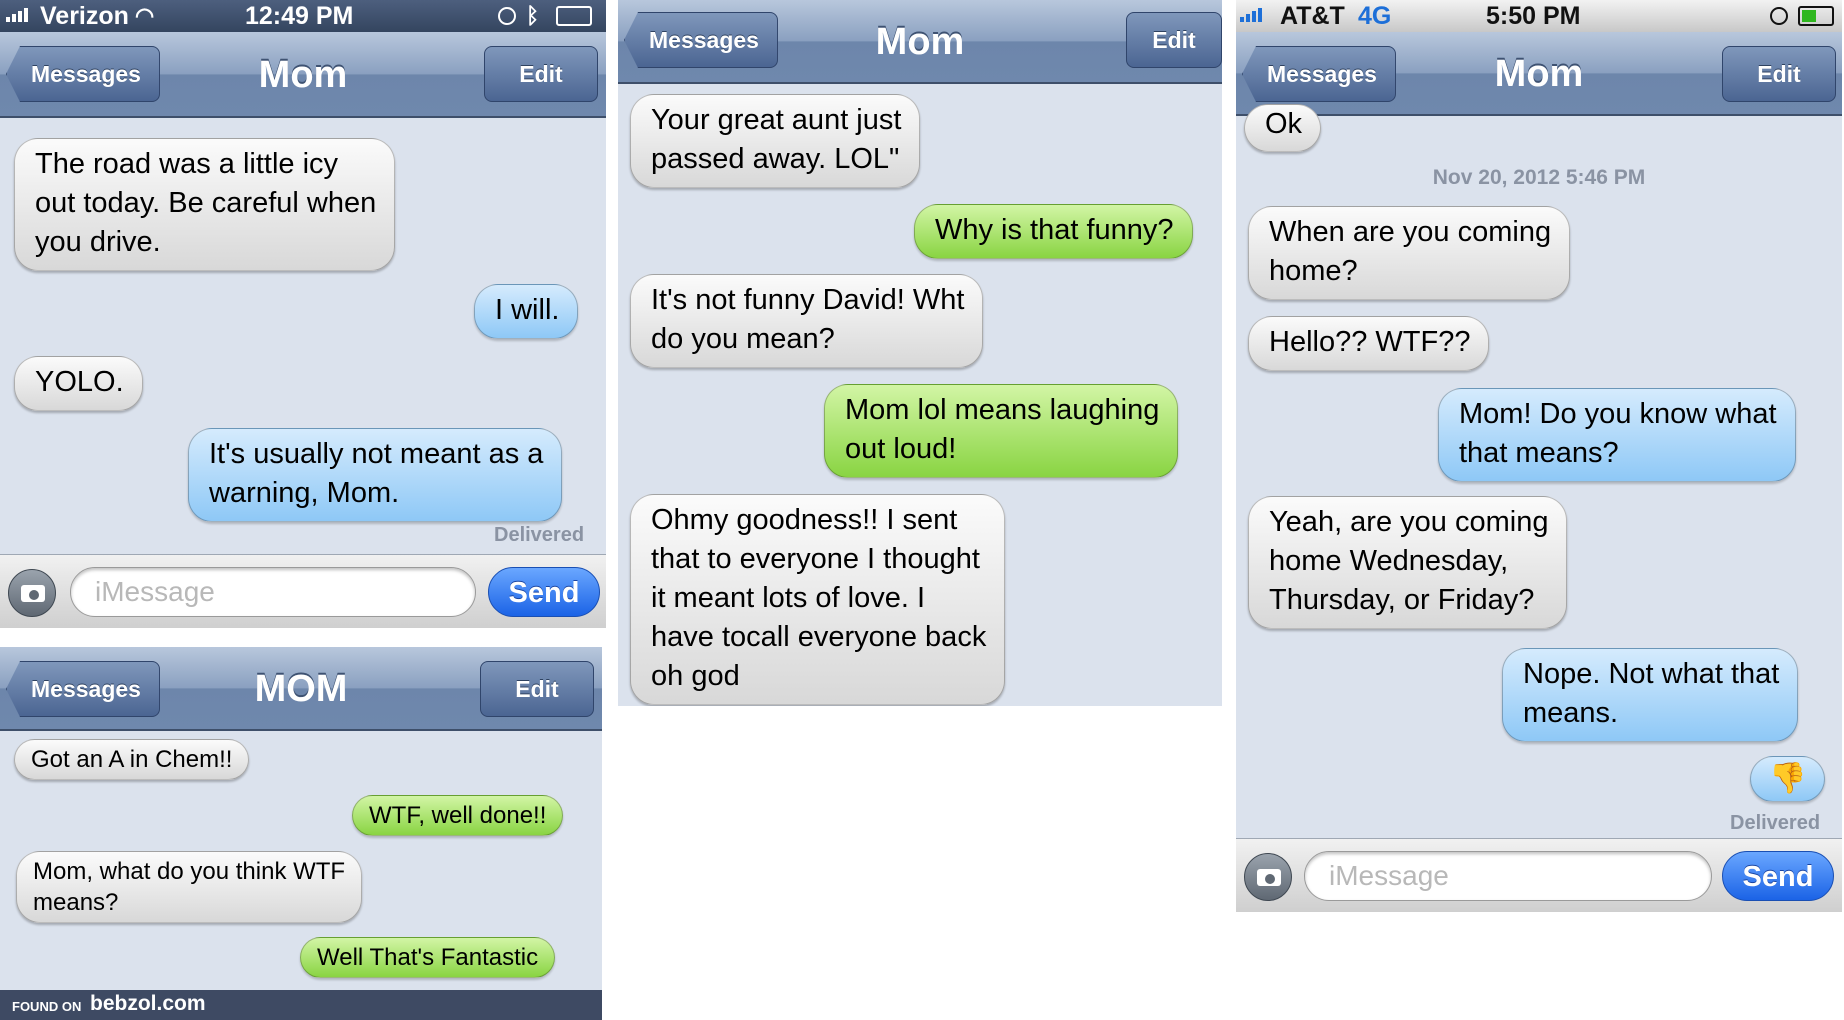  I want to click on message-outgoing: Why is that funny?, so click(1053, 231).